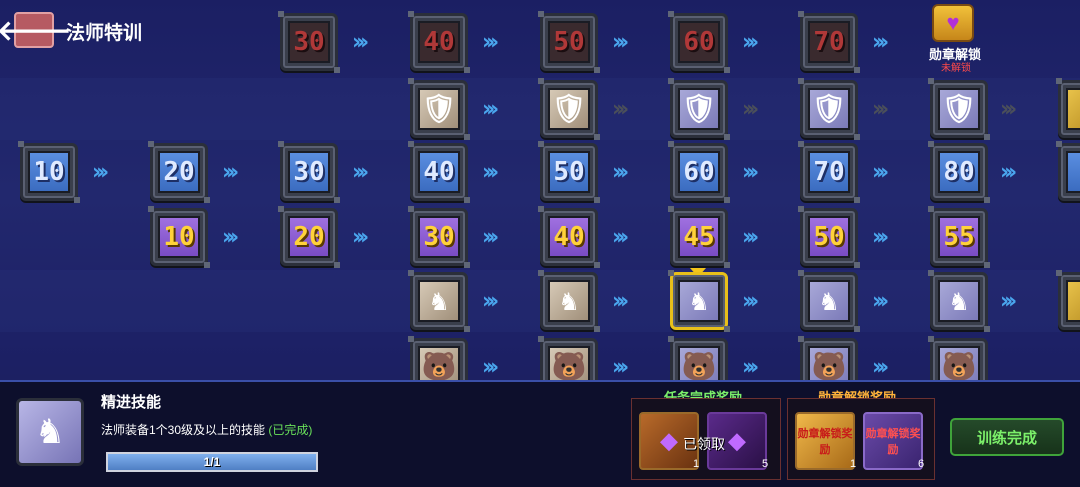 Image resolution: width=1080 pixels, height=487 pixels. I want to click on node-shield-gold, so click(1068, 108).